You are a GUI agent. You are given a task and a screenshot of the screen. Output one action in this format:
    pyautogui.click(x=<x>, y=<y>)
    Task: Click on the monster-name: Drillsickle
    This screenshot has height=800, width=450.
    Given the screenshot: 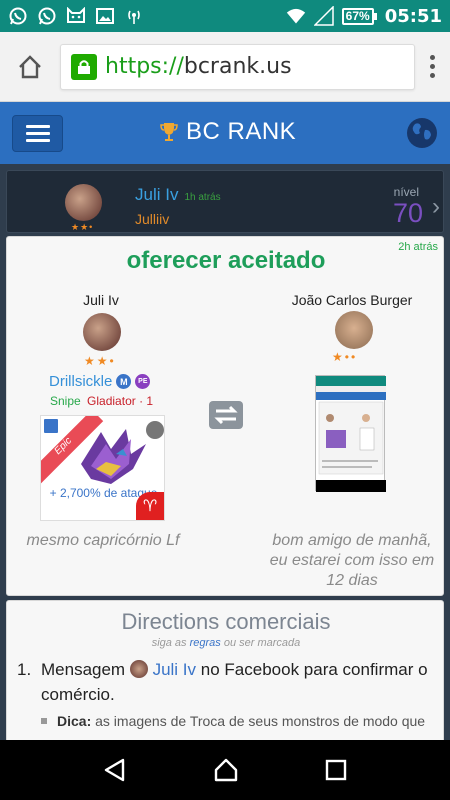 What is the action you would take?
    pyautogui.click(x=80, y=381)
    